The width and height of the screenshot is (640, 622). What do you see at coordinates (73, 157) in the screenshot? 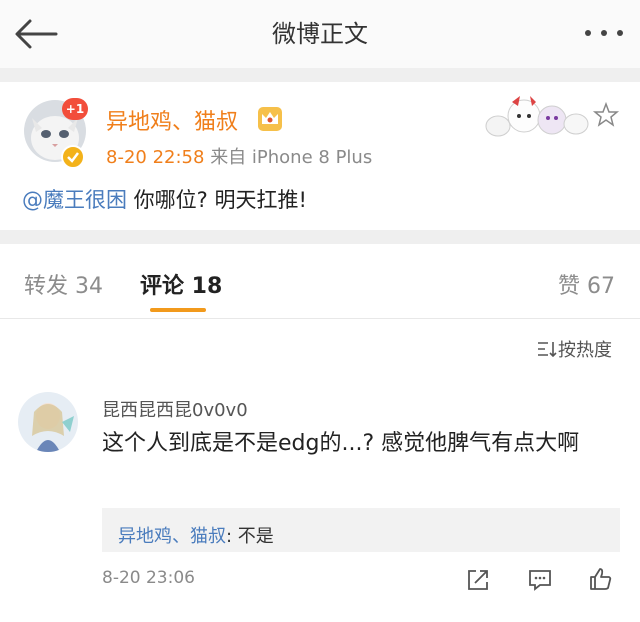
I see `verified-badge-icon` at bounding box center [73, 157].